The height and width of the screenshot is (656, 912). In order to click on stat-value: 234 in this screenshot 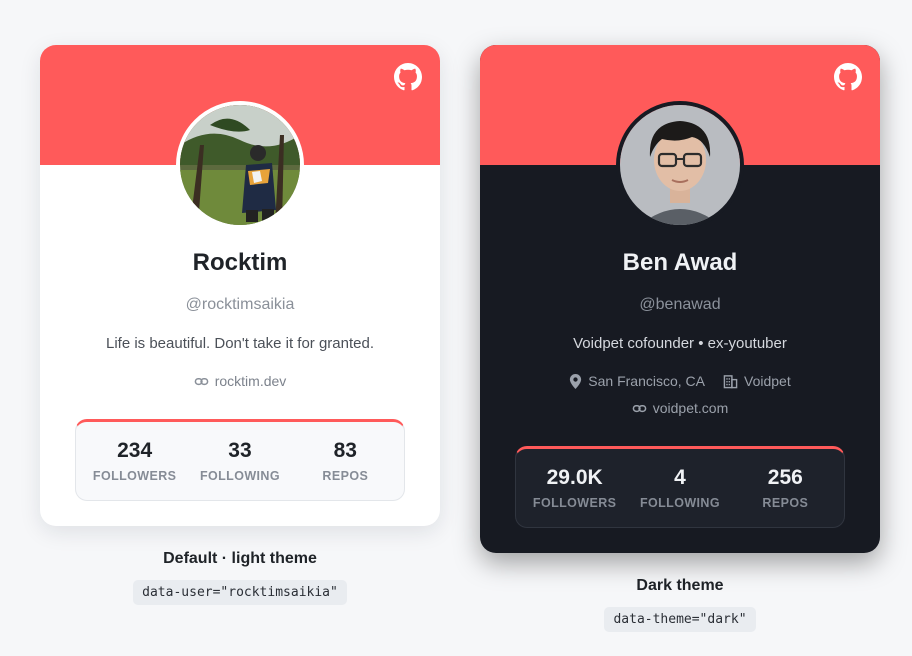, I will do `click(135, 450)`.